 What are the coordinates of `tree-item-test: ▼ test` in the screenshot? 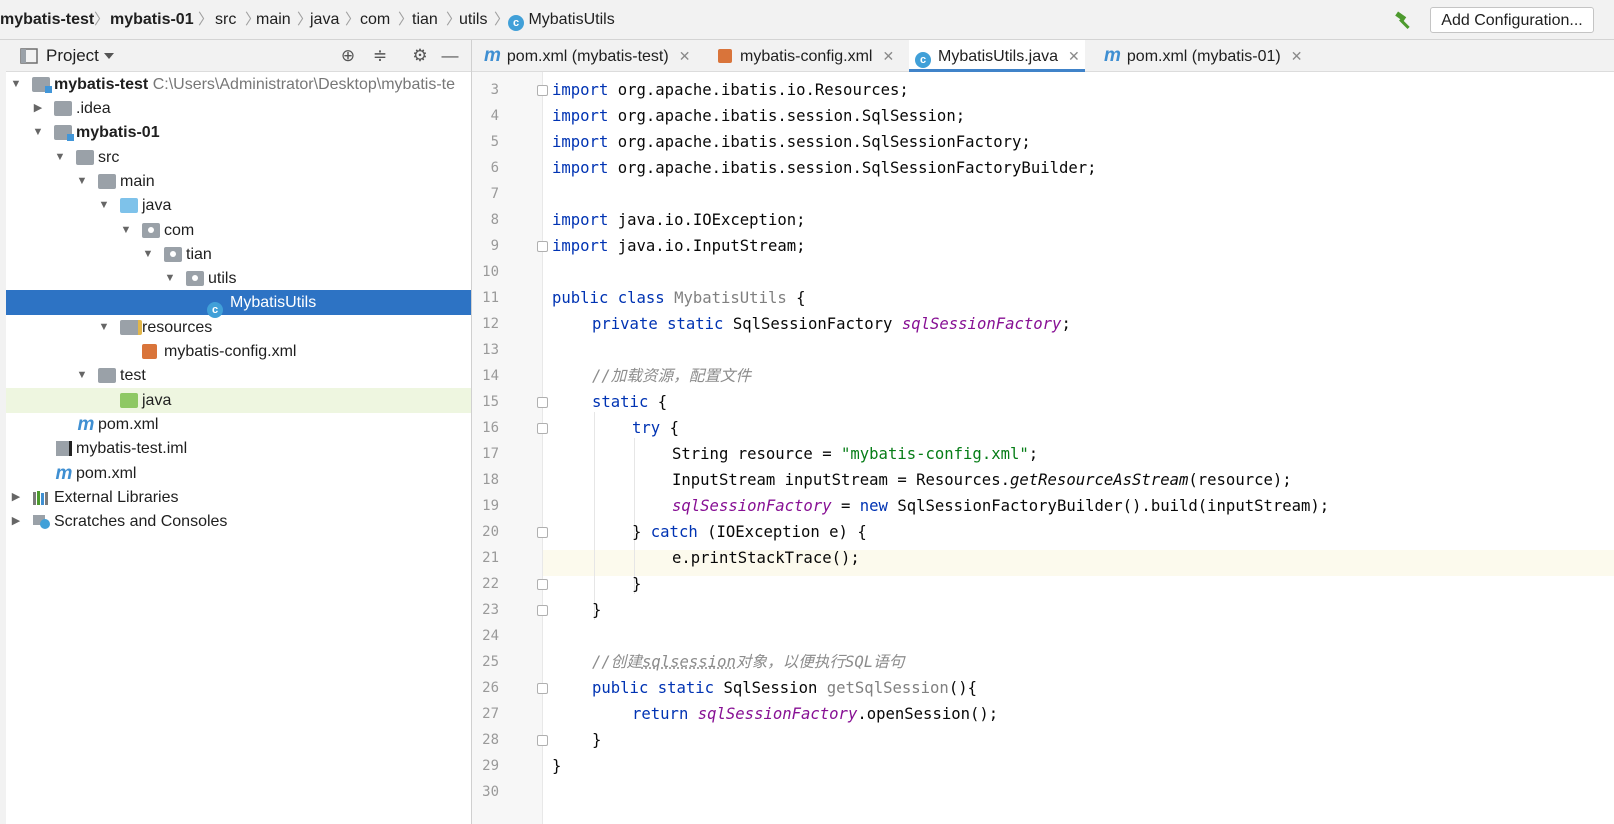 It's located at (238, 375).